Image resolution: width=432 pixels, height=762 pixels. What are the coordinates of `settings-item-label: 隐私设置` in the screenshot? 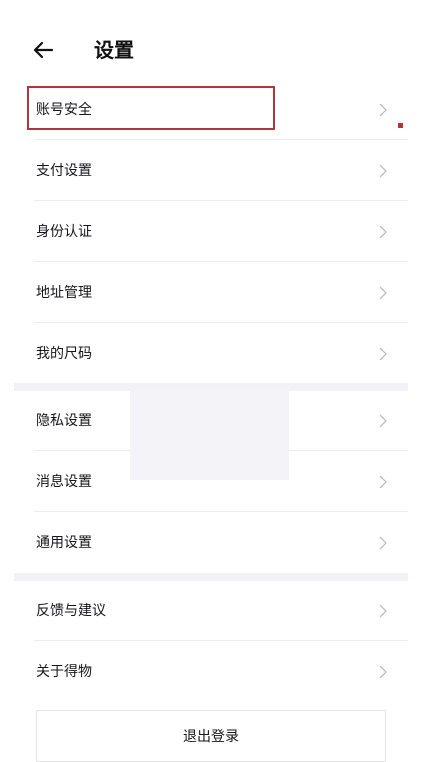 It's located at (64, 421).